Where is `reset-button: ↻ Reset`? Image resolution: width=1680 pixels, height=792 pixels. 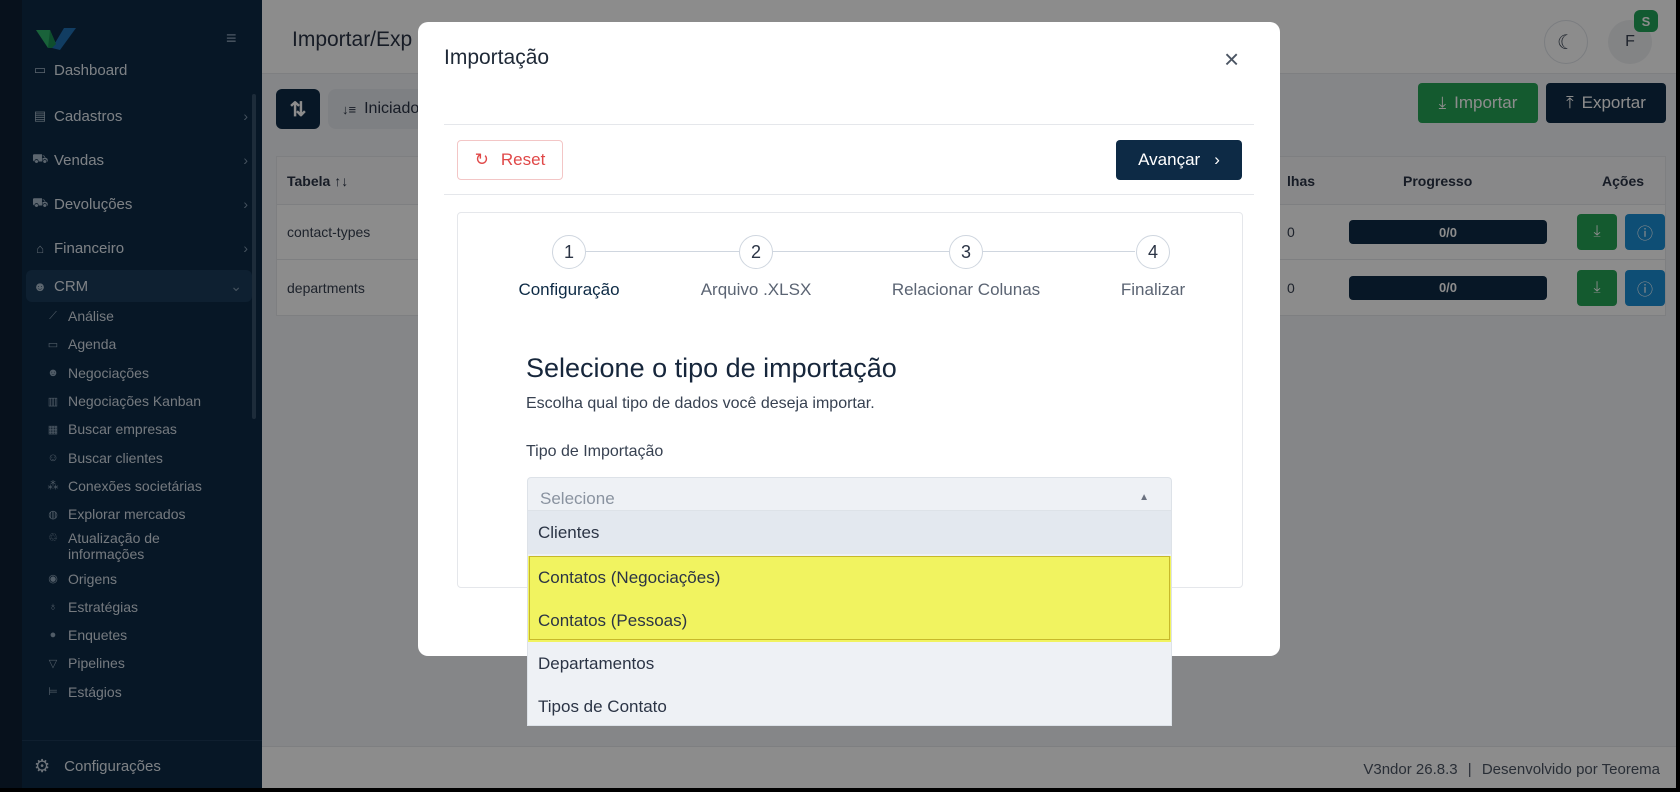 reset-button: ↻ Reset is located at coordinates (510, 160).